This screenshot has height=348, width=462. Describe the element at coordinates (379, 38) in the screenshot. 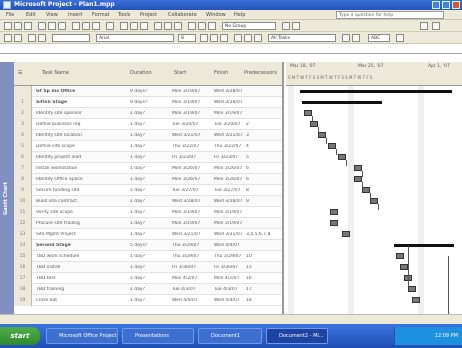

I see `abc-button: ABC` at that location.